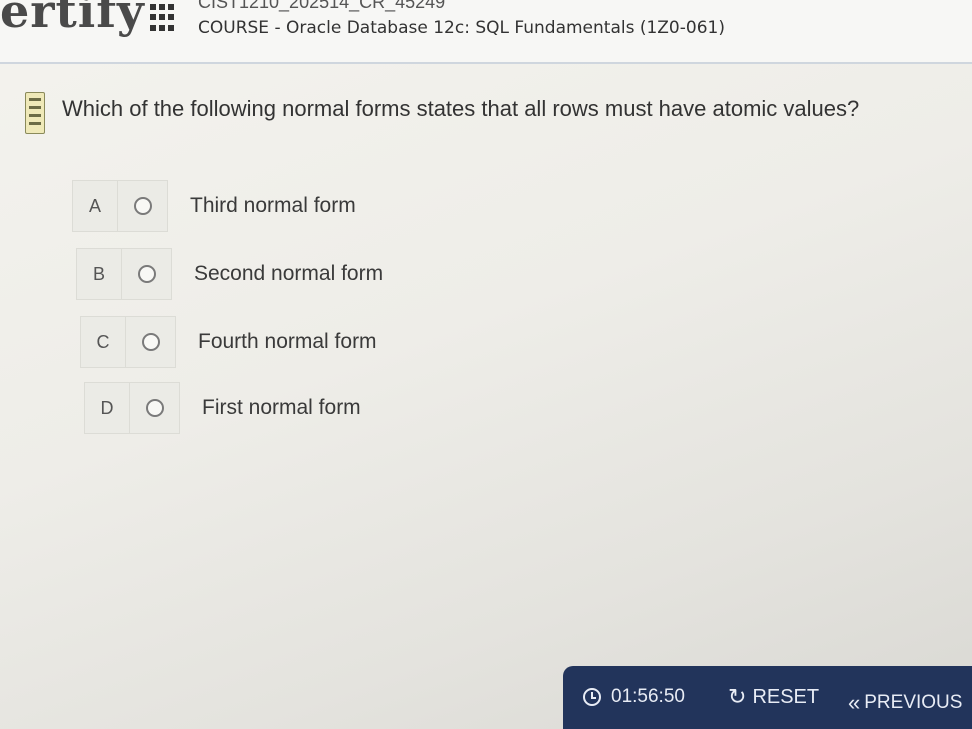  Describe the element at coordinates (648, 696) in the screenshot. I see `timer-value: 01:56:50` at that location.